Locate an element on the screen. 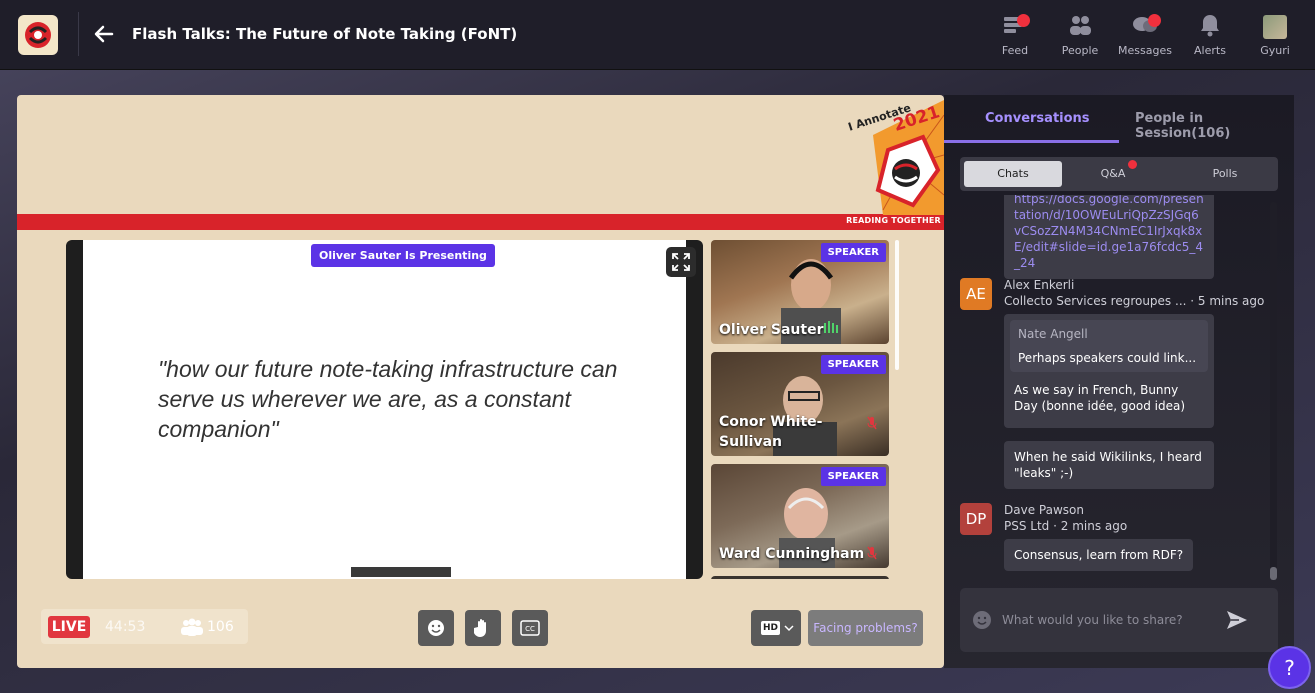  quality-selector: HD is located at coordinates (776, 628).